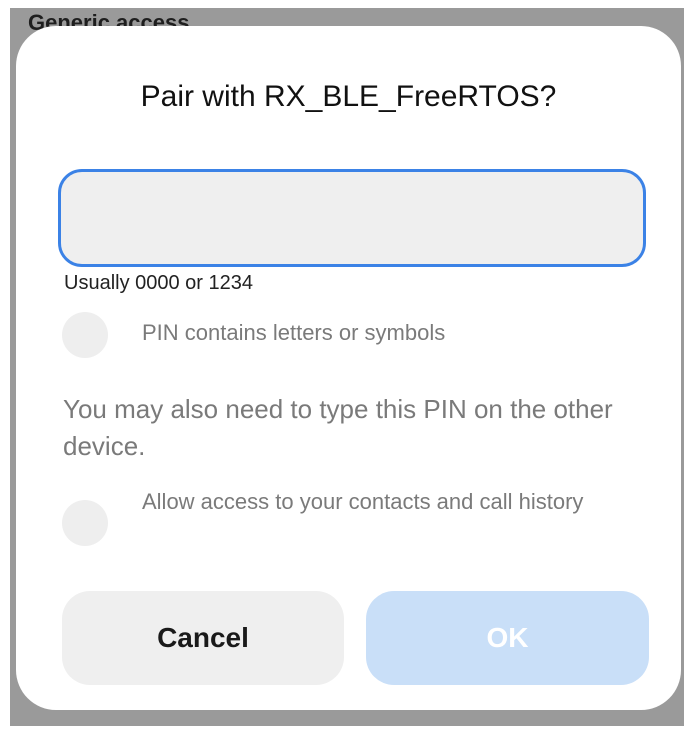 The image size is (694, 737). What do you see at coordinates (348, 96) in the screenshot?
I see `dialog-title: Pair with RX_BLE_FreeRTOS?` at bounding box center [348, 96].